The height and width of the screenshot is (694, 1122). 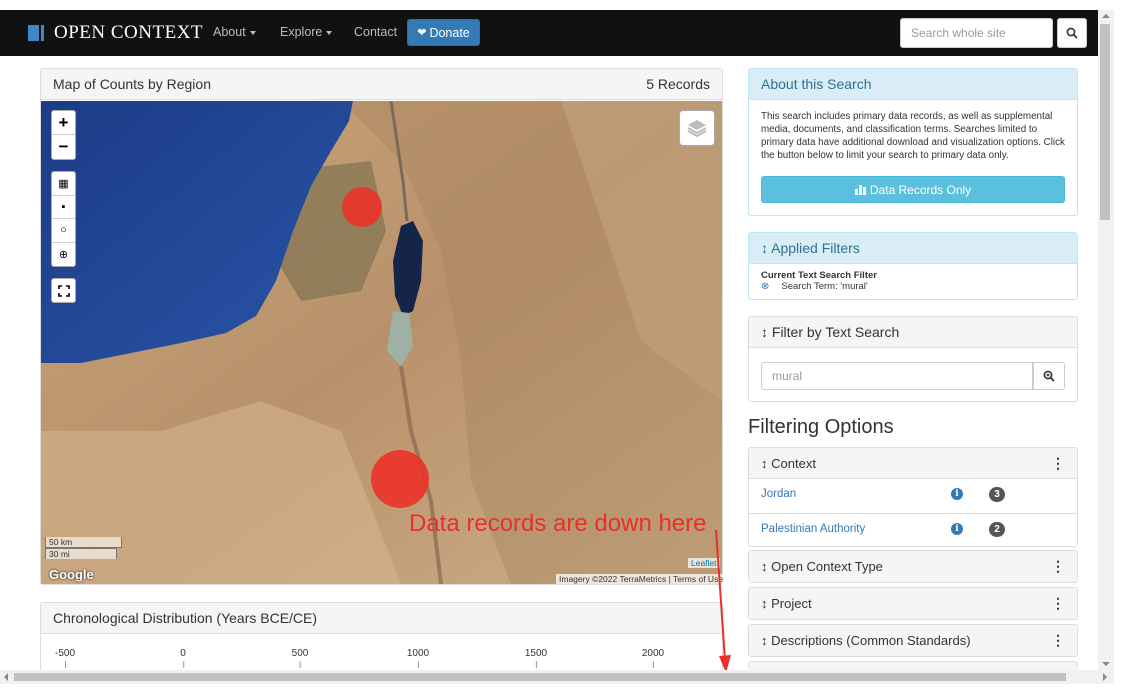 I want to click on data-records-only-label: Data Records Only, so click(x=920, y=189).